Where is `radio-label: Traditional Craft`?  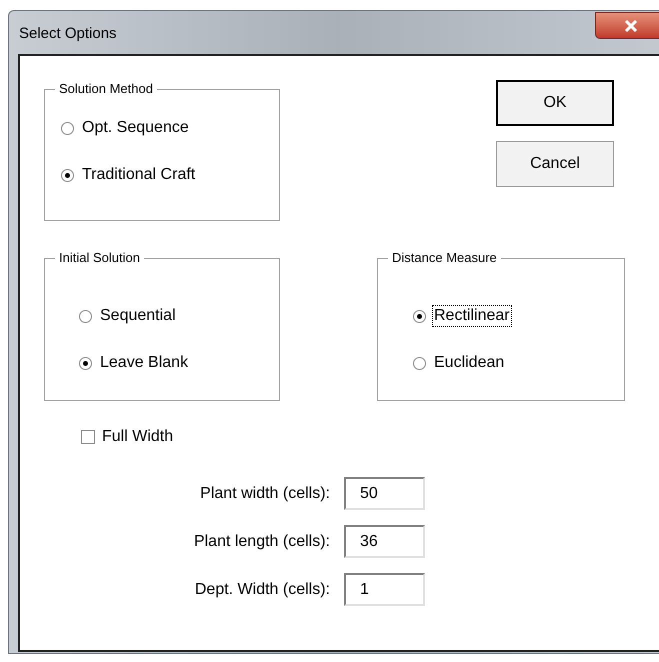 radio-label: Traditional Craft is located at coordinates (138, 175).